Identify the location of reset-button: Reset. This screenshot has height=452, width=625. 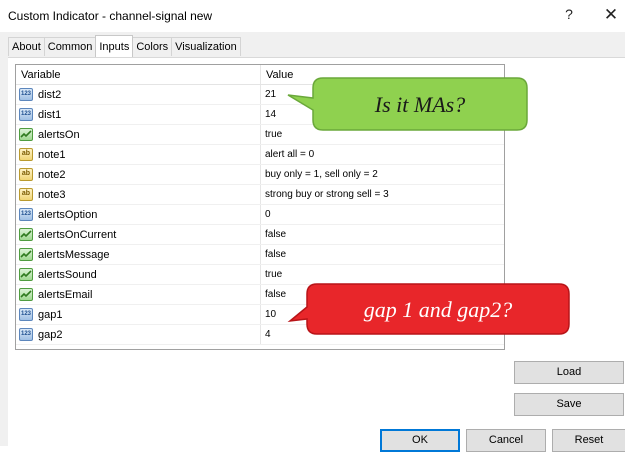
(588, 440).